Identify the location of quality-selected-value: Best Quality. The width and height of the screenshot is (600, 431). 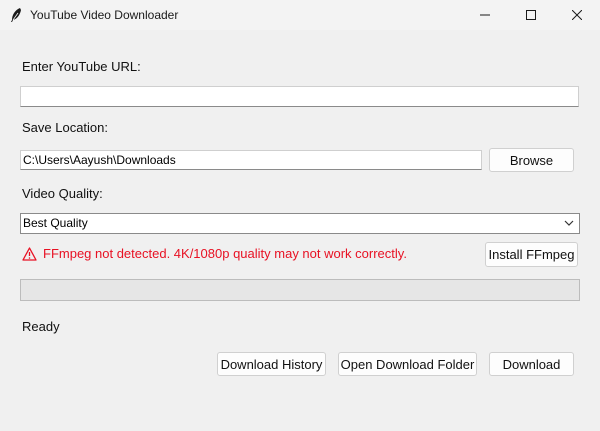
(55, 223).